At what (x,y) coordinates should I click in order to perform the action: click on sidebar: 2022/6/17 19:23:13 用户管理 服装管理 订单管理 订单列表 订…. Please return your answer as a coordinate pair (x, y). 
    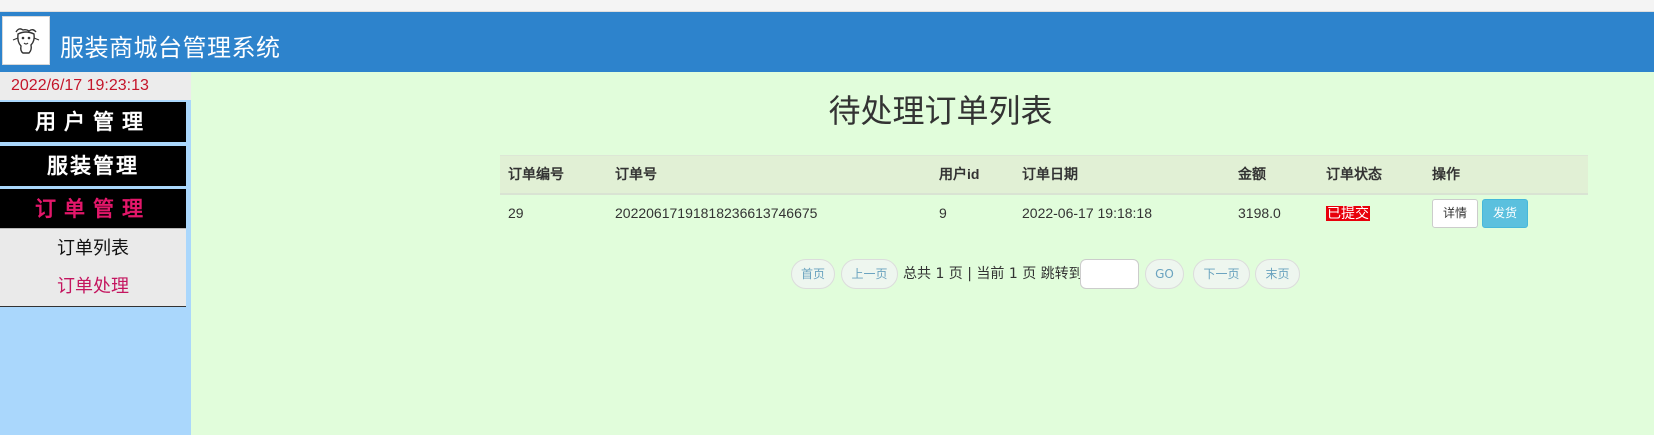
    Looking at the image, I should click on (95, 253).